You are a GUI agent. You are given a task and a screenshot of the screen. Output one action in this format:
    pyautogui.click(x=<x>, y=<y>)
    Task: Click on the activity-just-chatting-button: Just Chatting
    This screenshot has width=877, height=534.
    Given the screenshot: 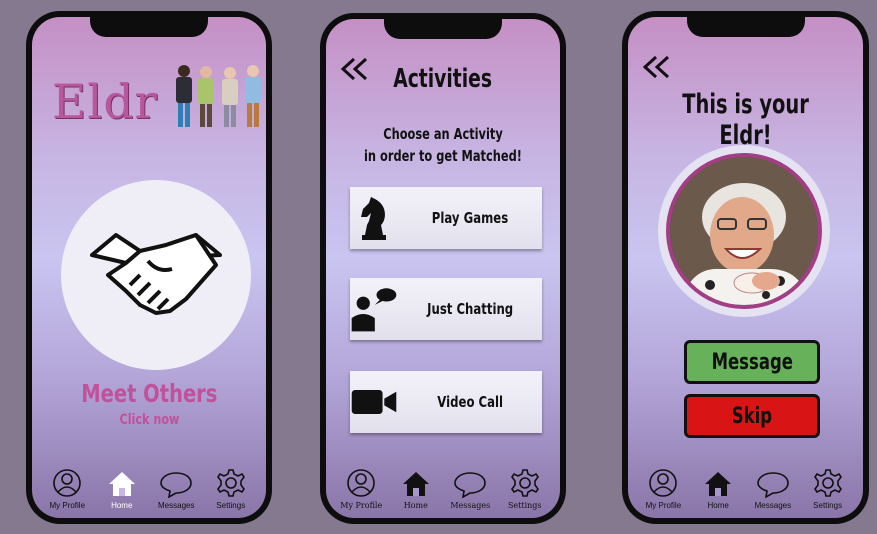 What is the action you would take?
    pyautogui.click(x=446, y=309)
    